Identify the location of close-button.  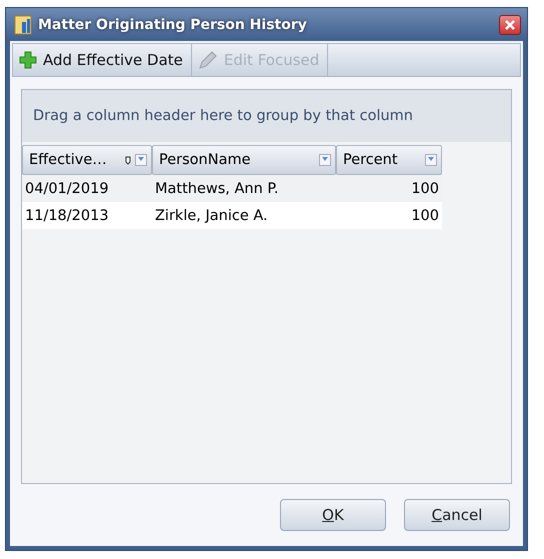
(510, 24).